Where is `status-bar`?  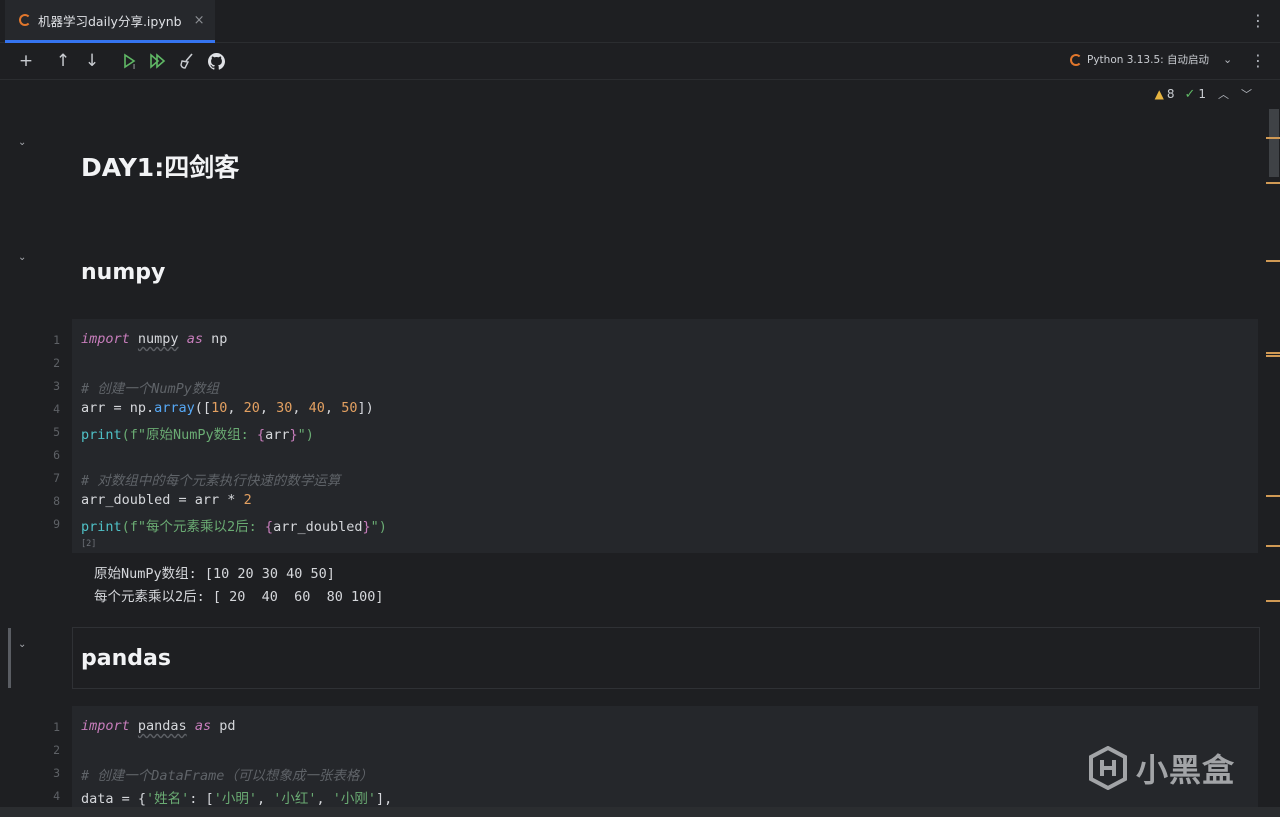
status-bar is located at coordinates (640, 812).